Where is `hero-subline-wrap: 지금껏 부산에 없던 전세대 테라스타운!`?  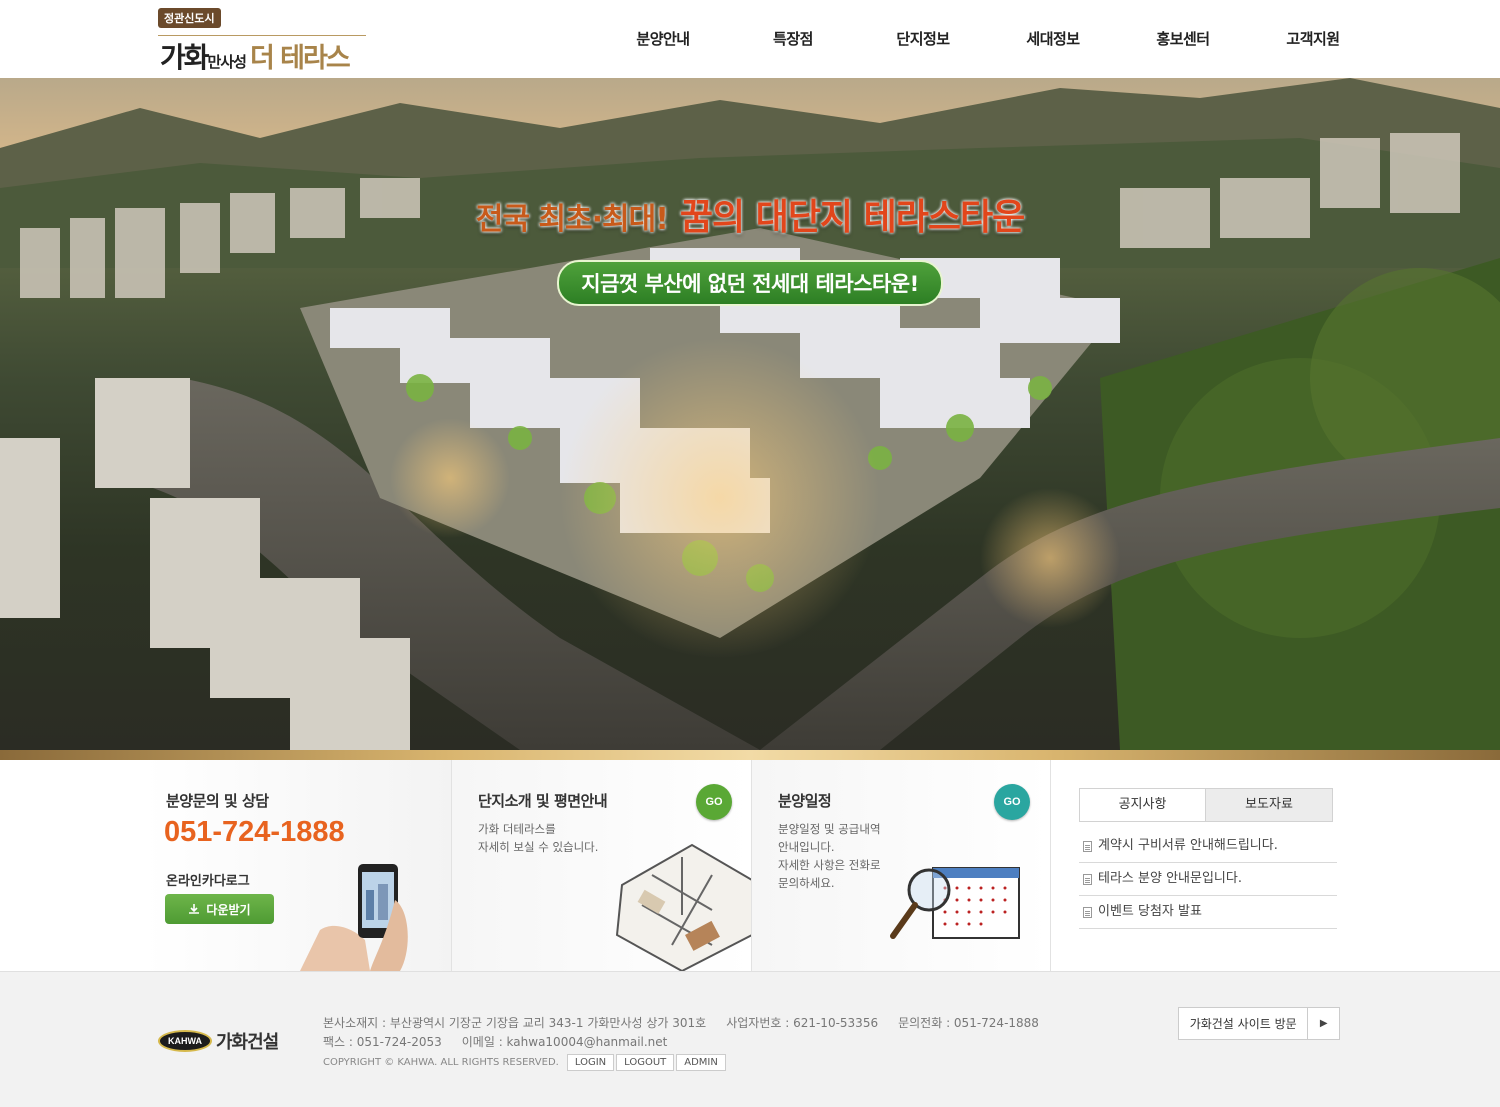
hero-subline-wrap: 지금껏 부산에 없던 전세대 테라스타운! is located at coordinates (750, 283).